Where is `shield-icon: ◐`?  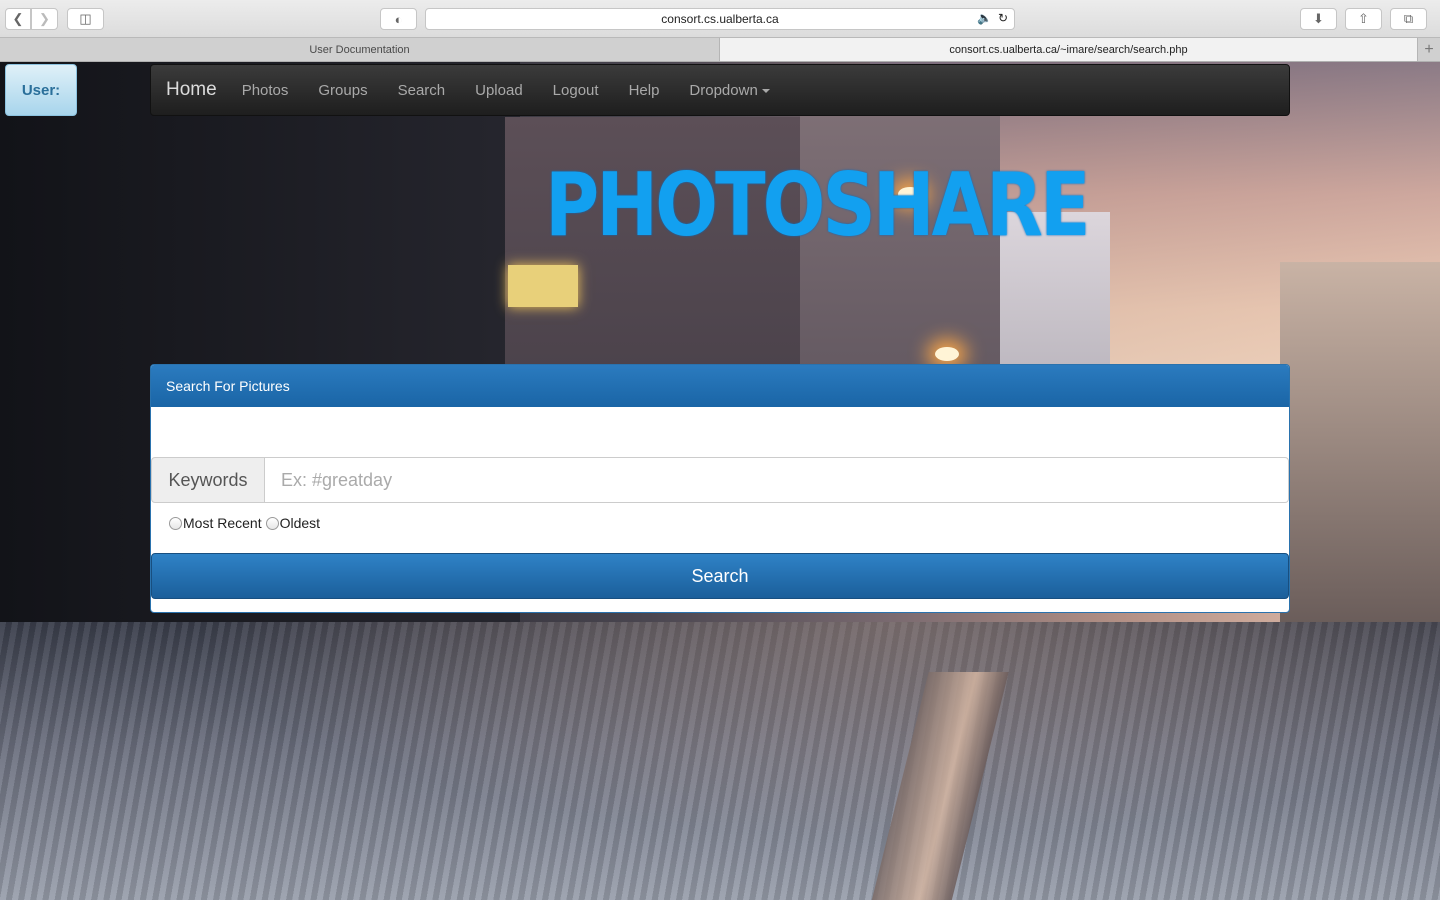 shield-icon: ◐ is located at coordinates (398, 19).